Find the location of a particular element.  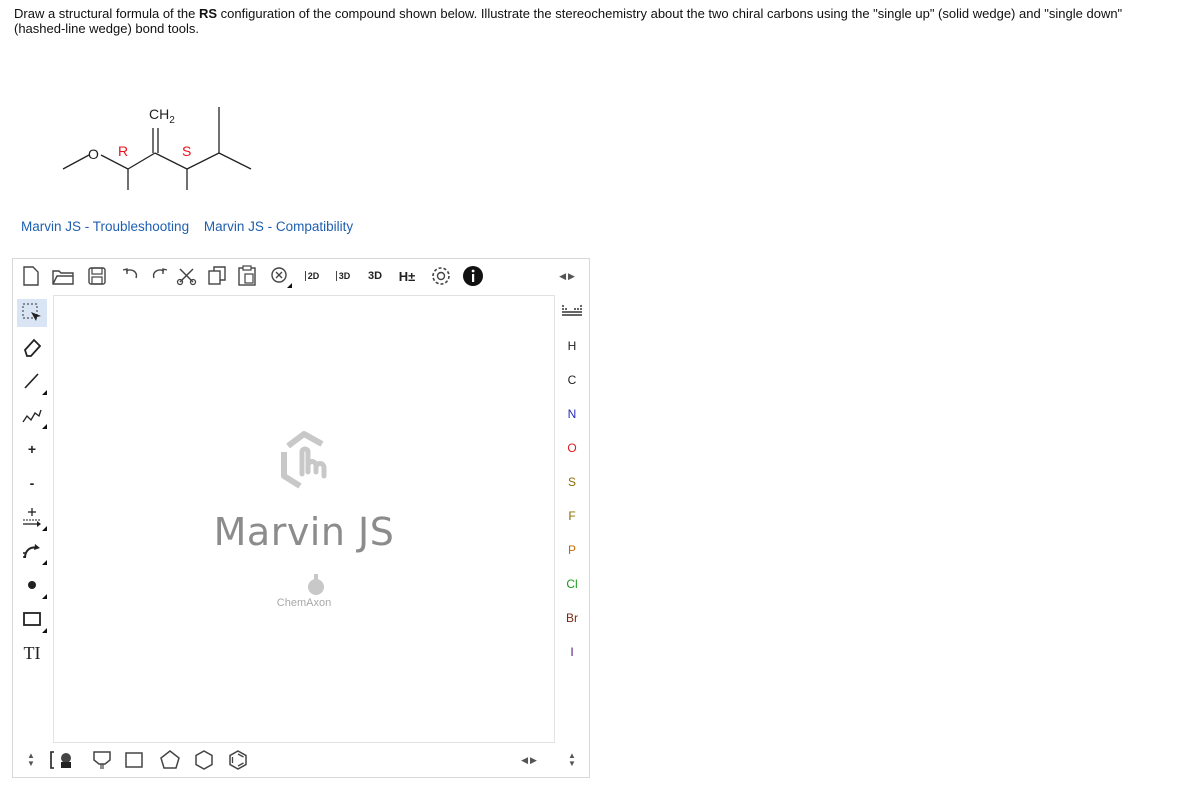

ch2-label: CH2 is located at coordinates (162, 116).